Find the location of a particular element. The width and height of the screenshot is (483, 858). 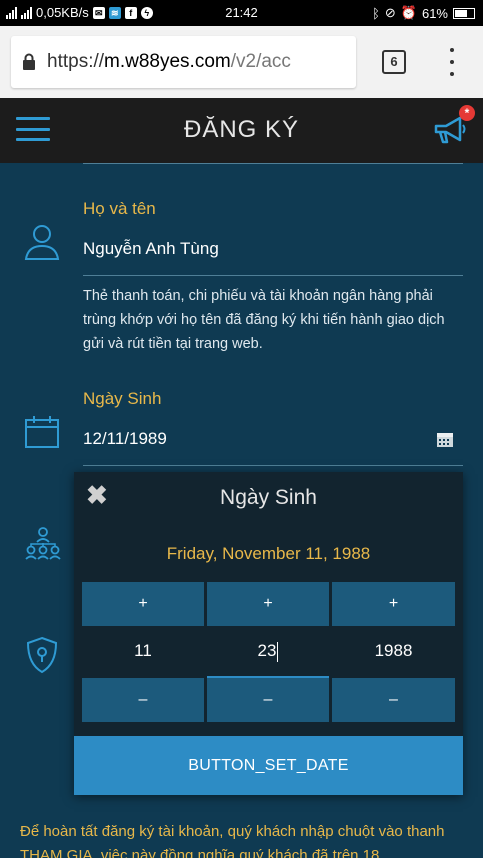

network-icon is located at coordinates (43, 543).